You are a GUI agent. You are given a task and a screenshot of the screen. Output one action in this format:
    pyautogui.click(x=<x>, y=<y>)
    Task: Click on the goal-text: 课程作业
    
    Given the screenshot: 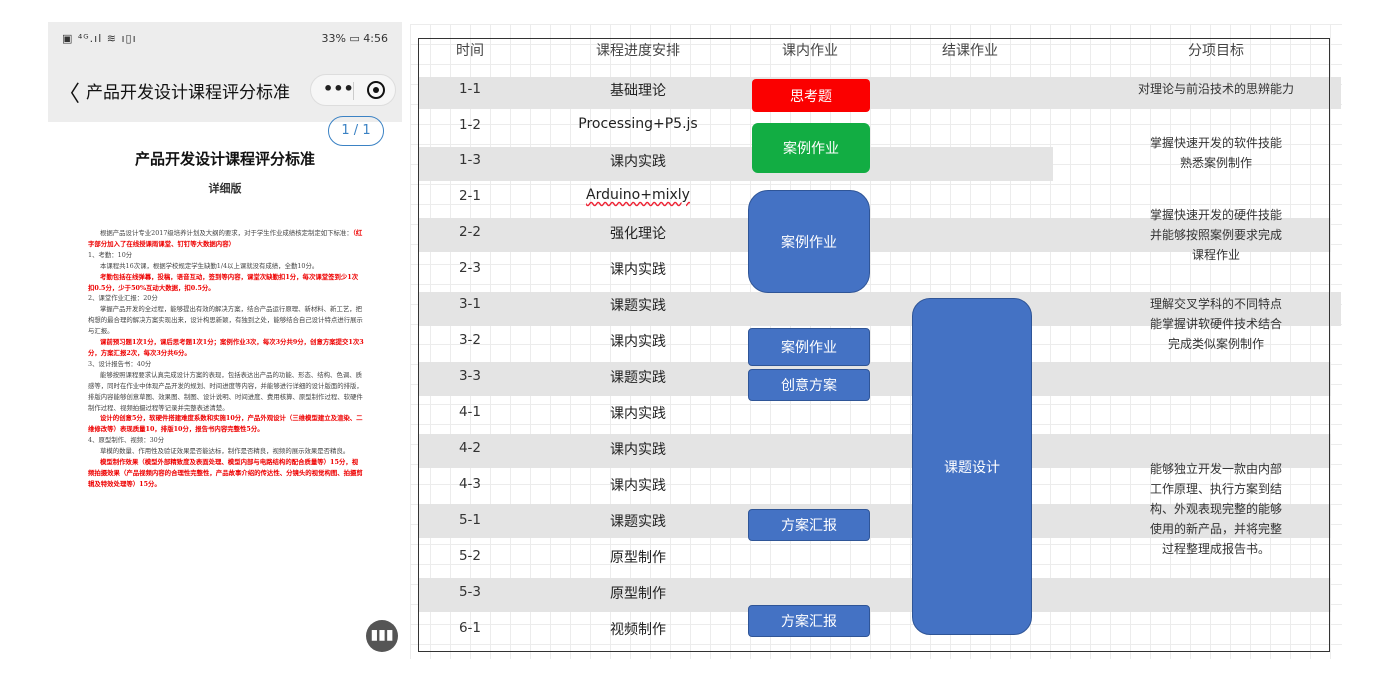 What is the action you would take?
    pyautogui.click(x=1215, y=255)
    